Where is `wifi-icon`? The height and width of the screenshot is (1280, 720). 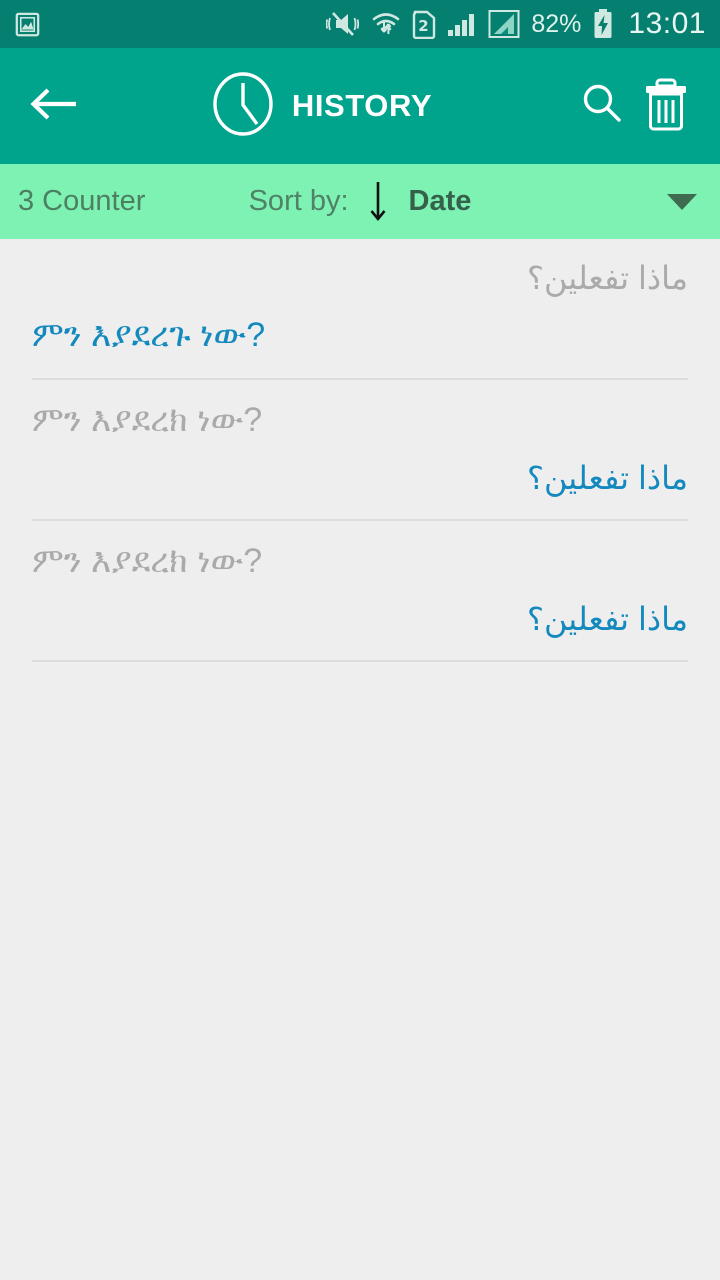
wifi-icon is located at coordinates (386, 24).